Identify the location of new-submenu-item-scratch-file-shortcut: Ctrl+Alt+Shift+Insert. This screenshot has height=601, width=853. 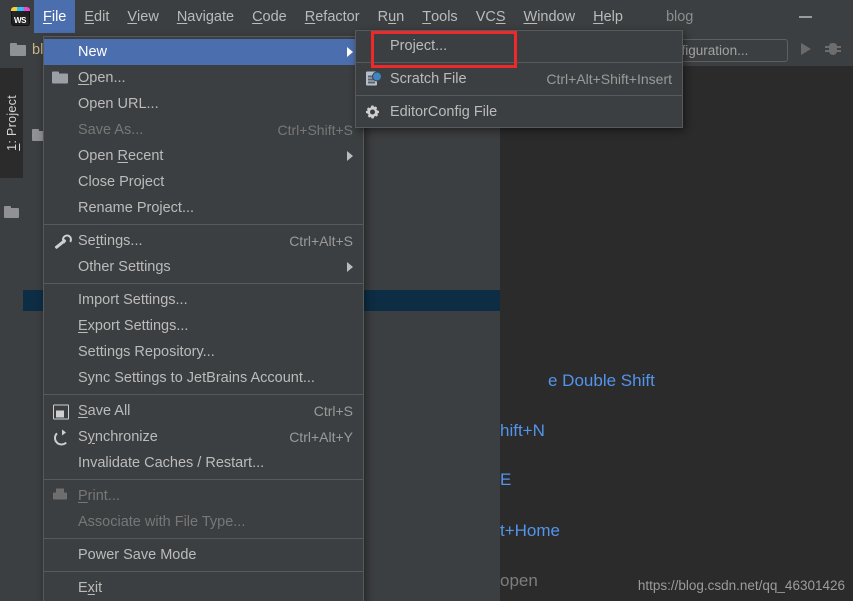
(609, 79).